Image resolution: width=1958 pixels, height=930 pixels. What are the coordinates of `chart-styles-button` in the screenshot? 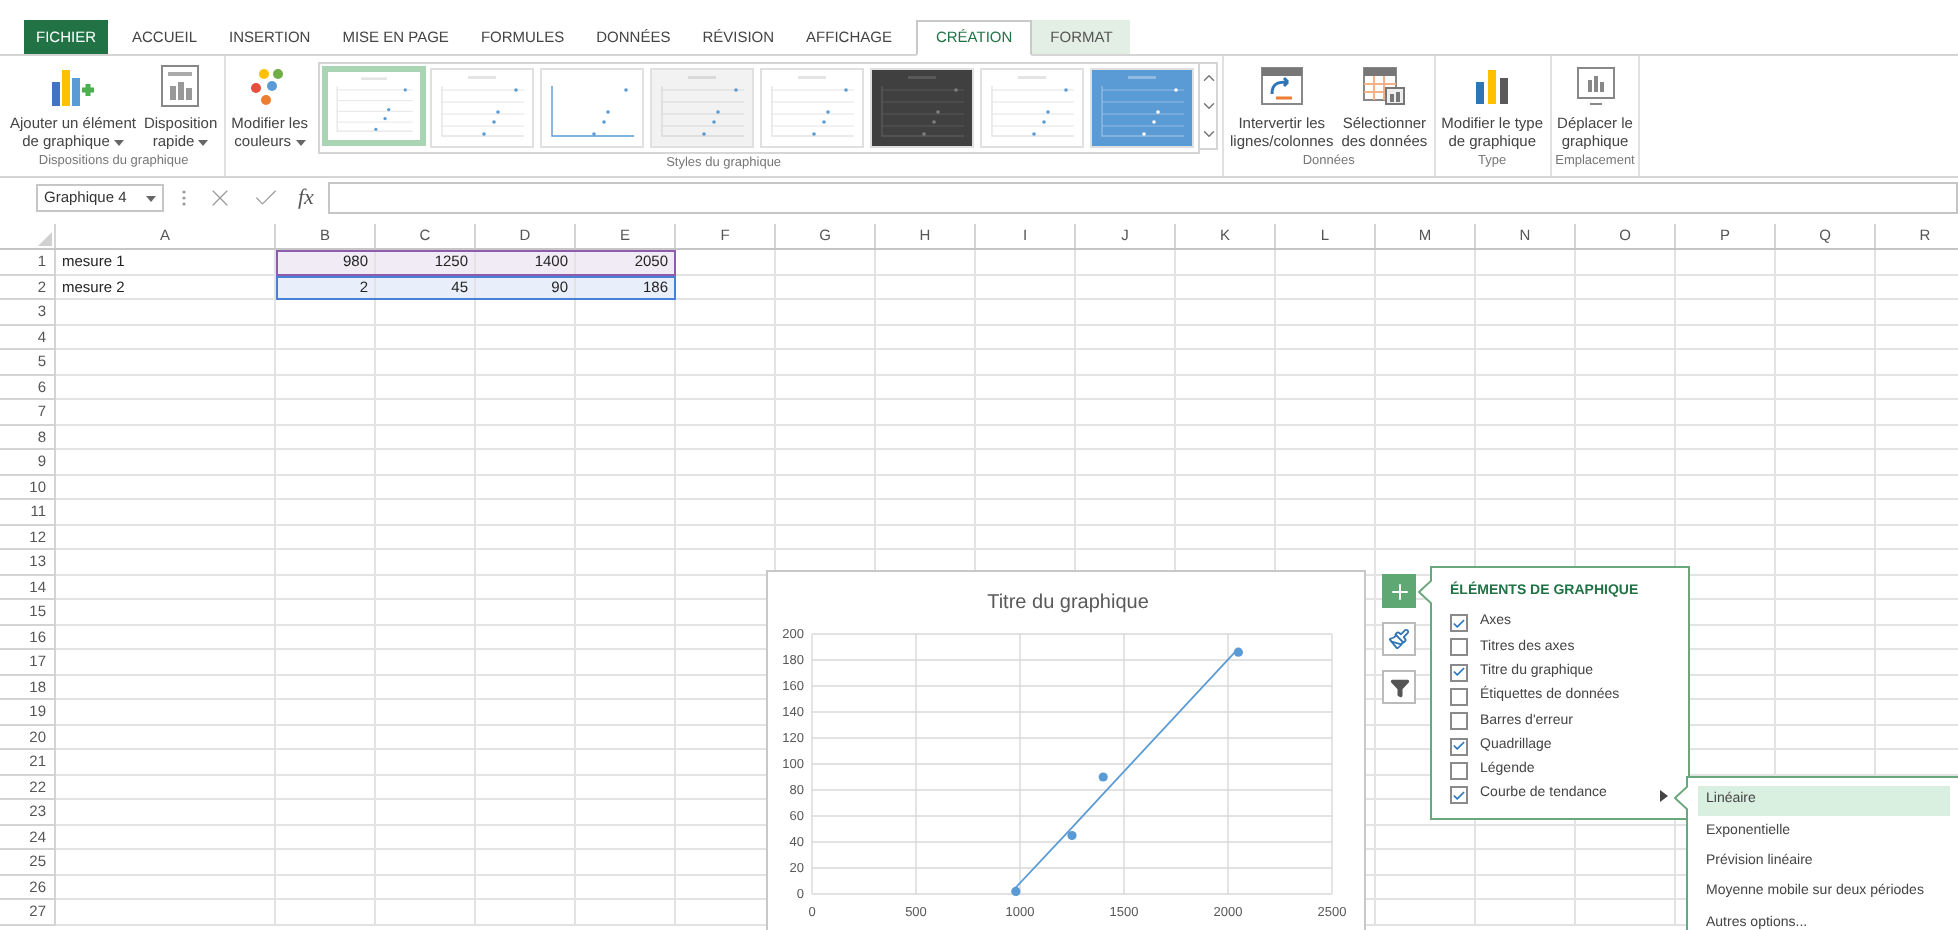 It's located at (1399, 639).